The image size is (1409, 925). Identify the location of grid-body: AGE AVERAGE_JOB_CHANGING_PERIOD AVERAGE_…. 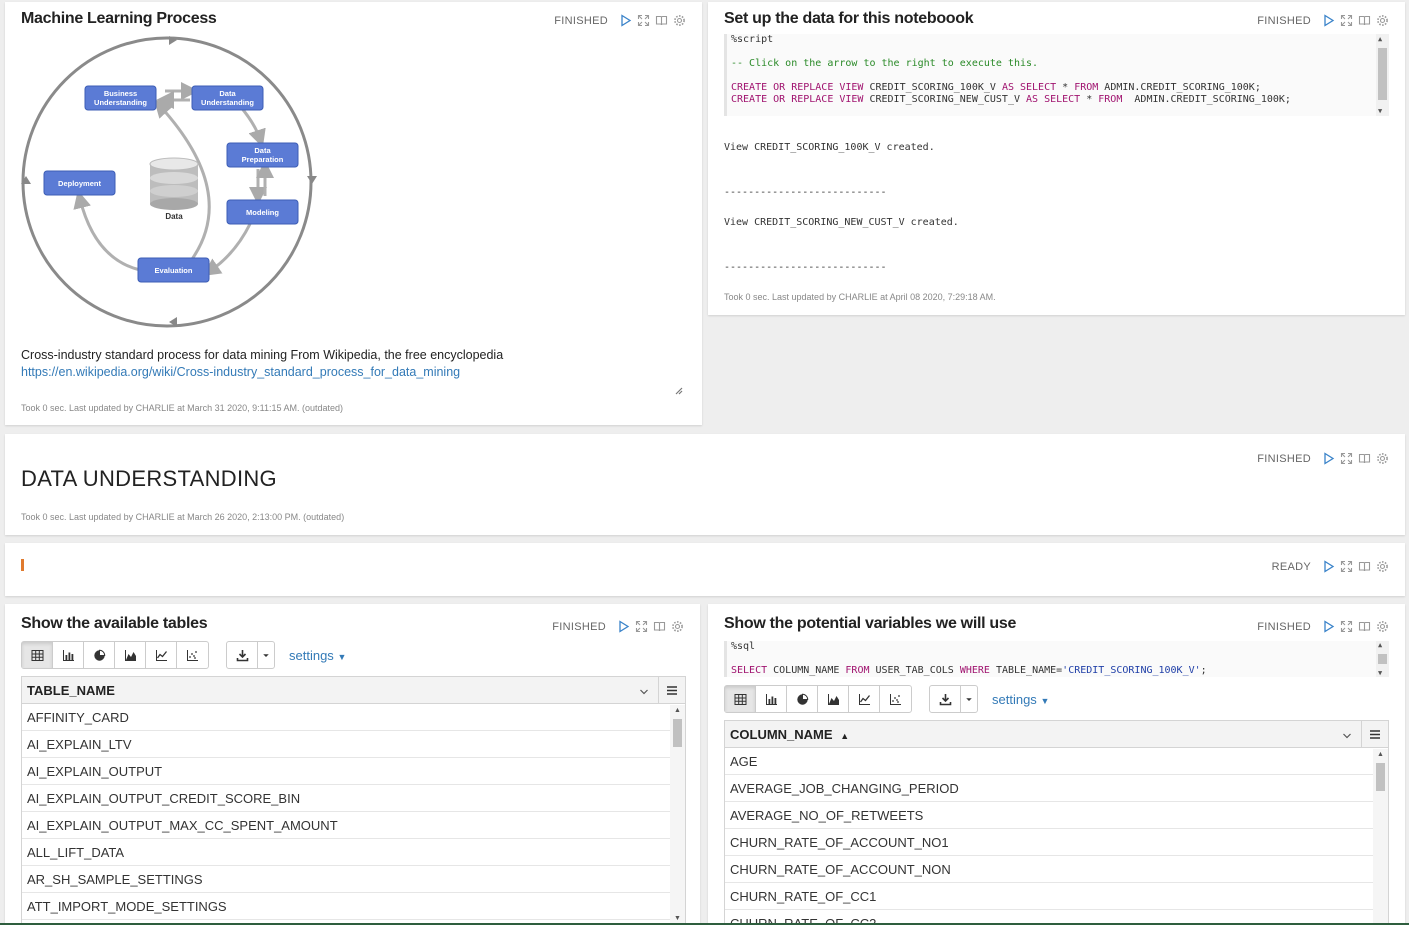
(1049, 836).